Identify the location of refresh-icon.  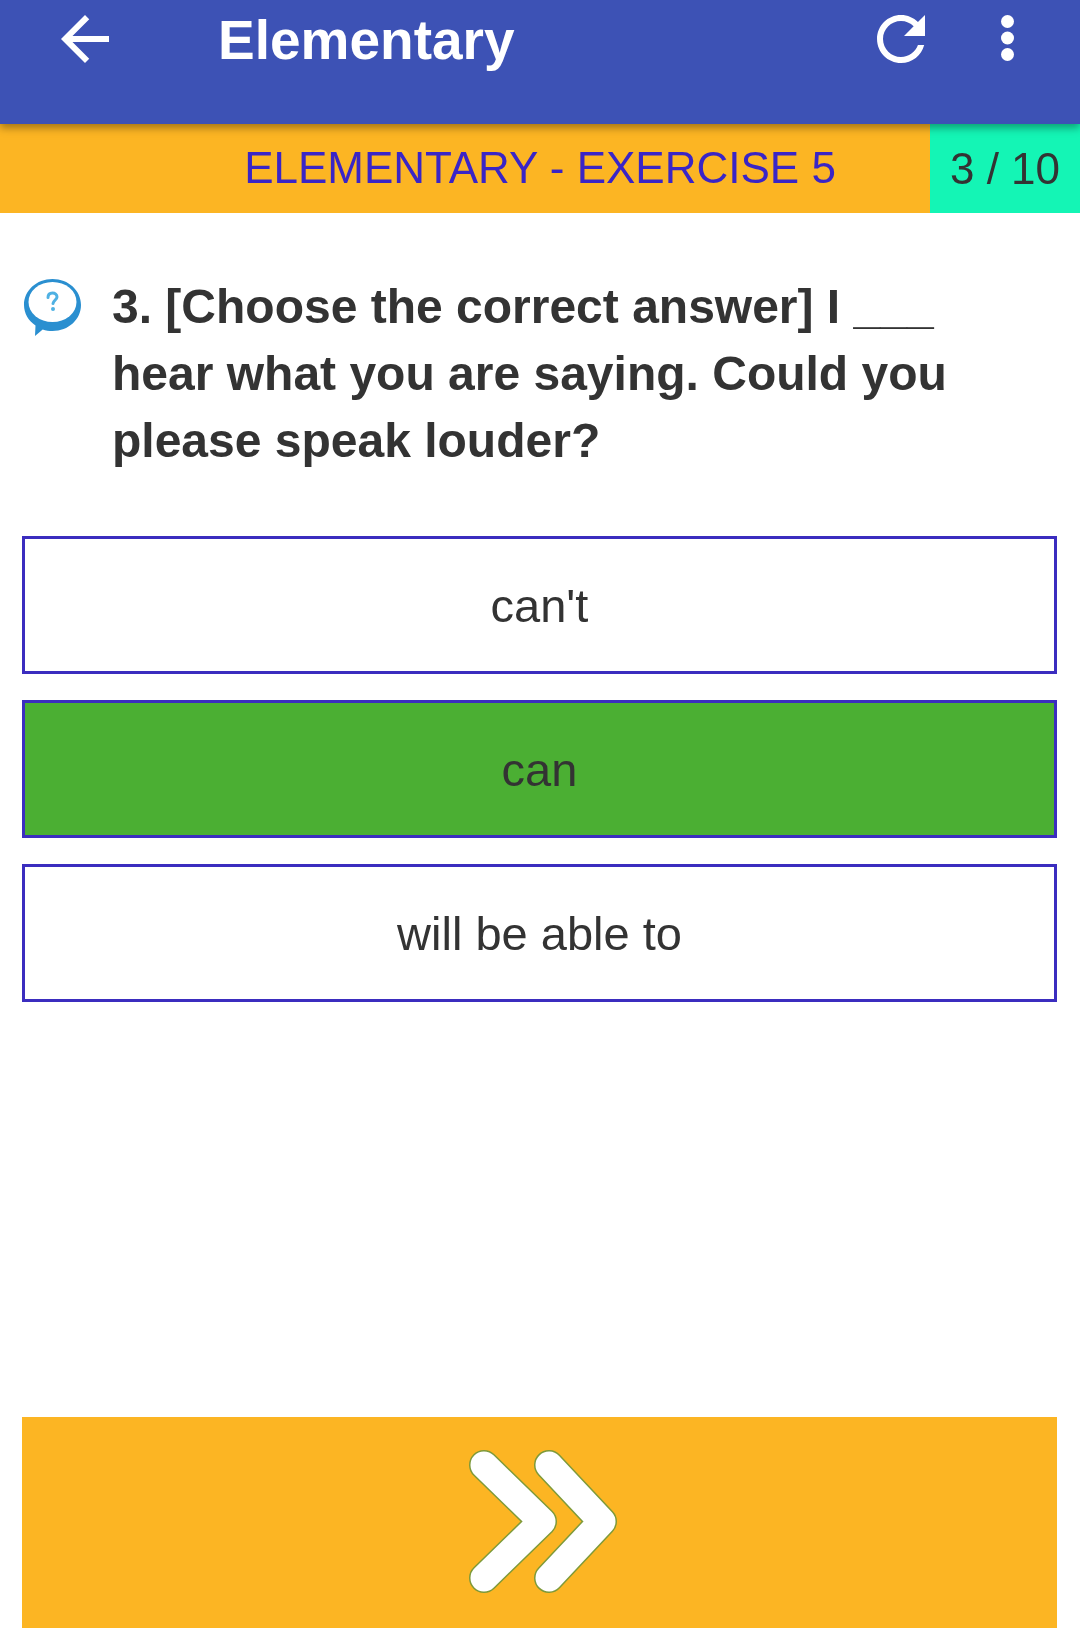
(901, 39).